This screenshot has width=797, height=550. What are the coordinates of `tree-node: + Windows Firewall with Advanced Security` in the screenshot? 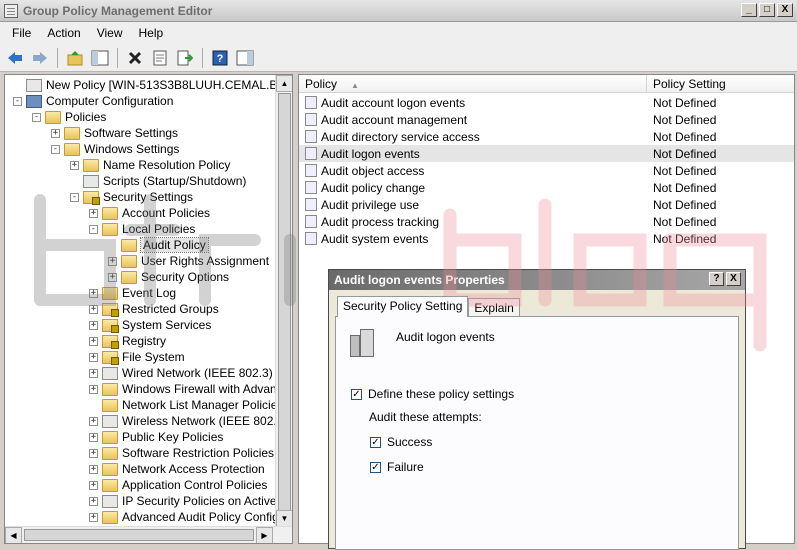 It's located at (182, 389).